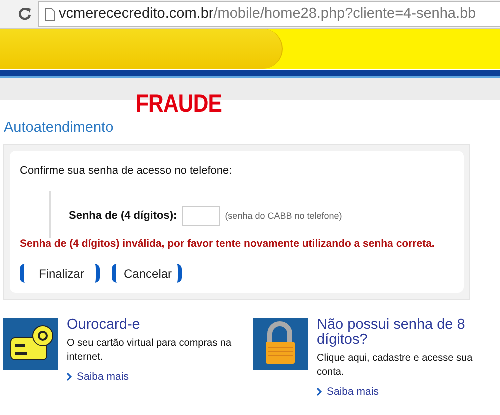  Describe the element at coordinates (283, 216) in the screenshot. I see `field-hint: (senha do CABB no telefone)` at that location.